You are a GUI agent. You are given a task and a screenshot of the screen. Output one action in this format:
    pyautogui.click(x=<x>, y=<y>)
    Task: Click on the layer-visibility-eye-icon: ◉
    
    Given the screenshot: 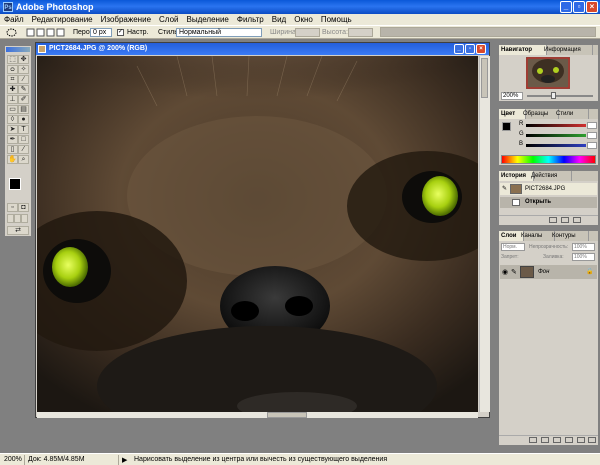 What is the action you would take?
    pyautogui.click(x=505, y=272)
    